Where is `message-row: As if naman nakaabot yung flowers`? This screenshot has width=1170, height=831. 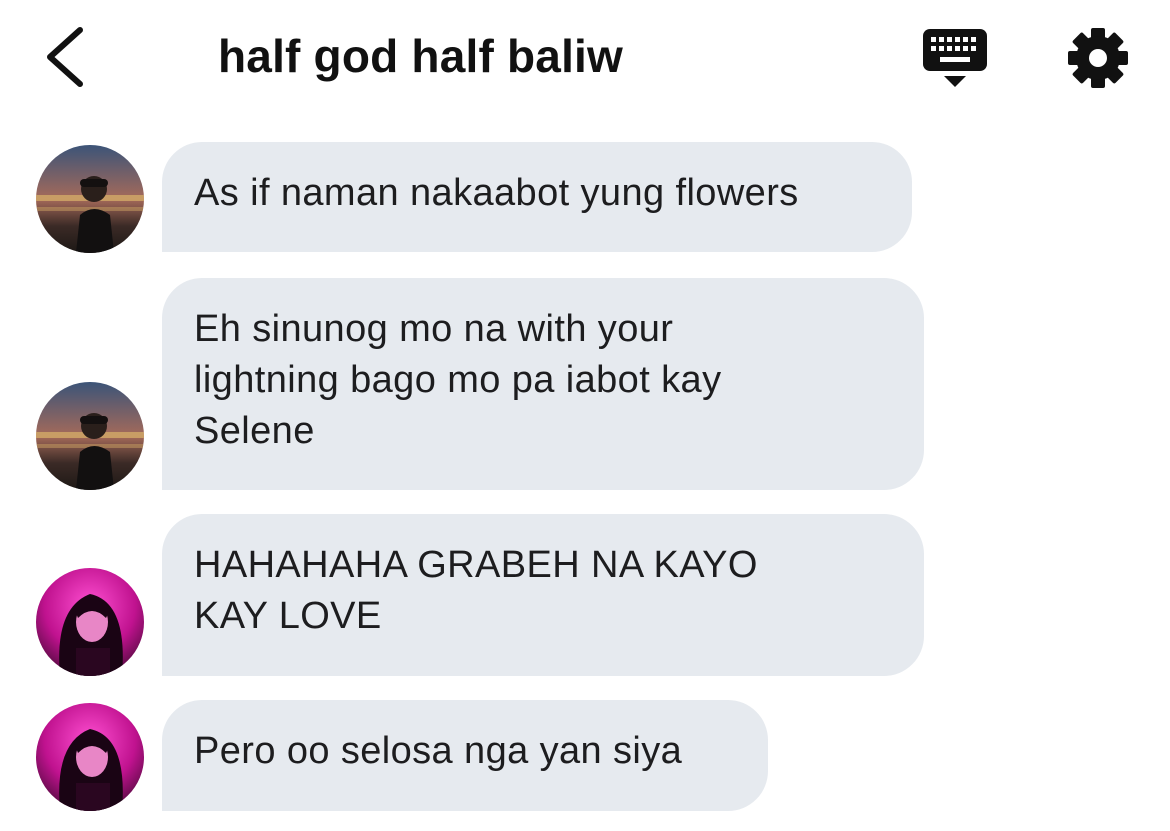 message-row: As if naman nakaabot yung flowers is located at coordinates (585, 197).